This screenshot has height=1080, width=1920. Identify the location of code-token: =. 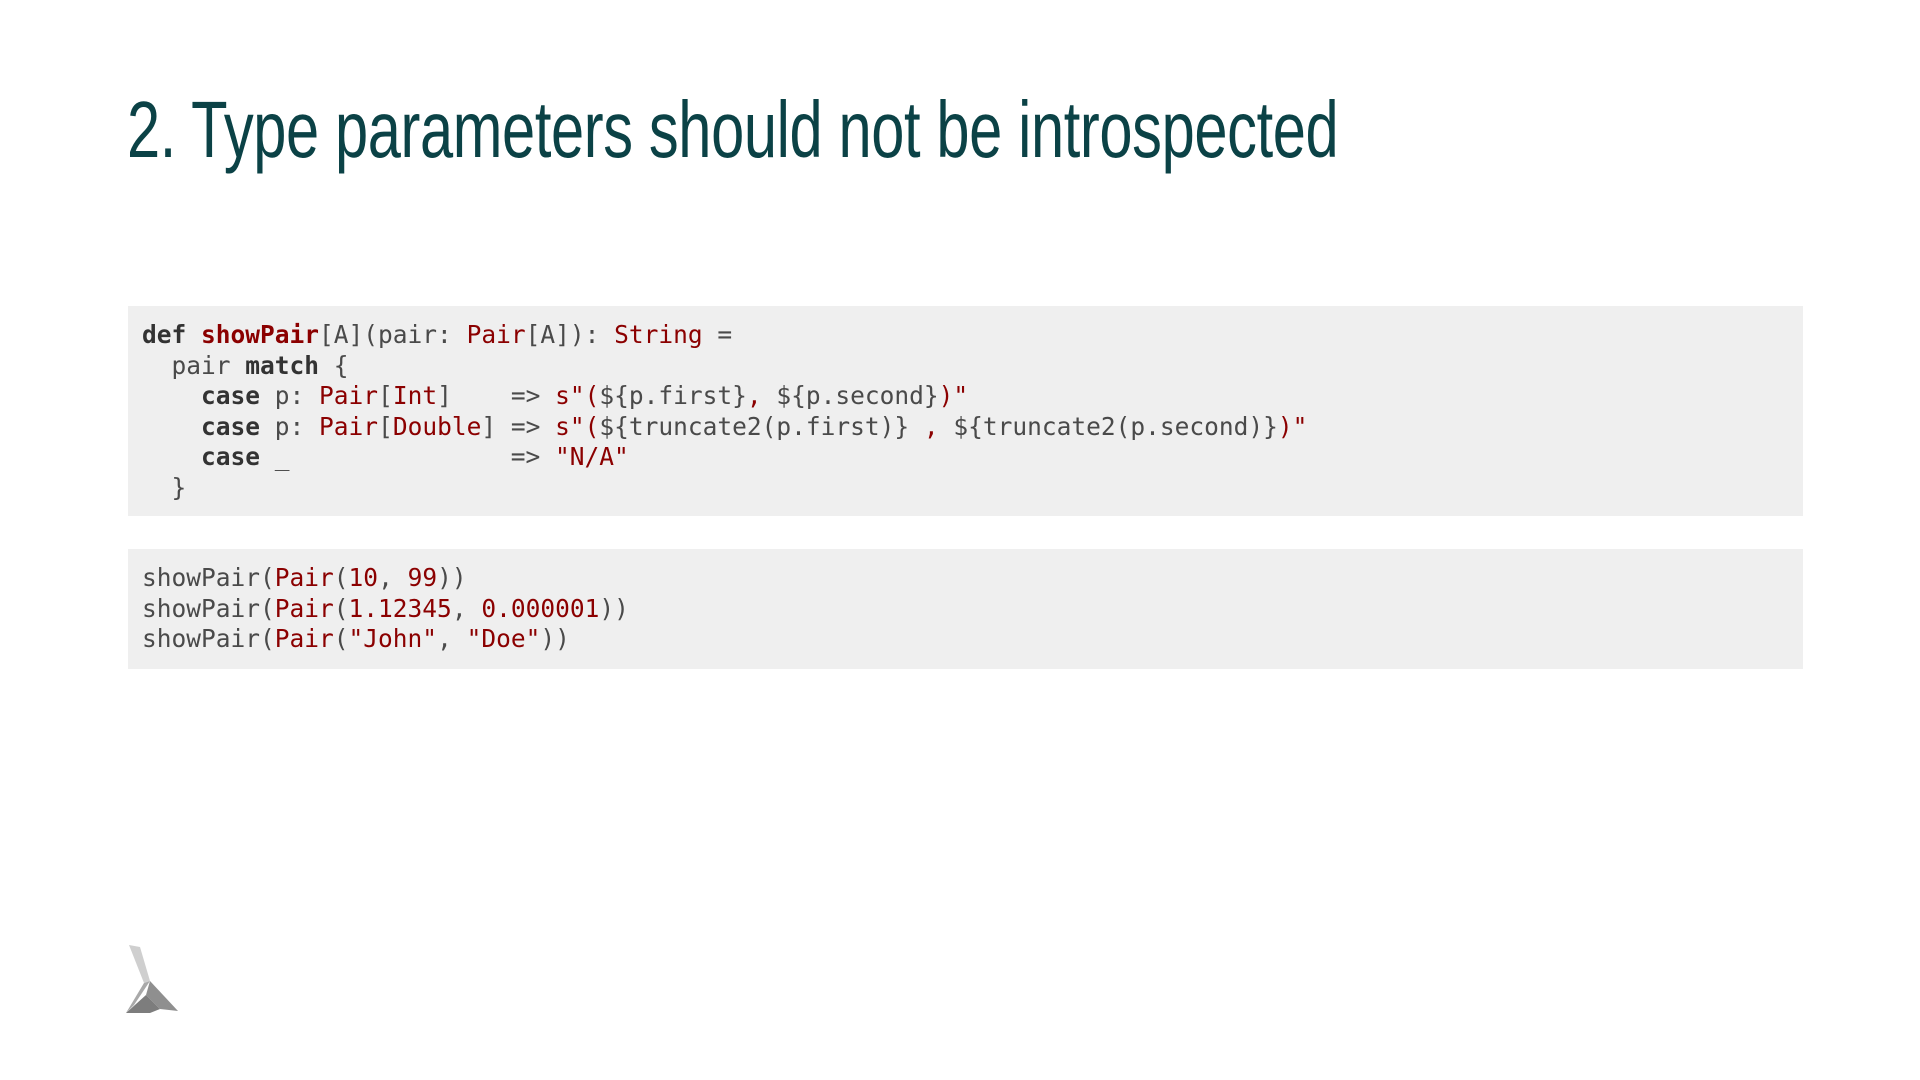
(717, 334).